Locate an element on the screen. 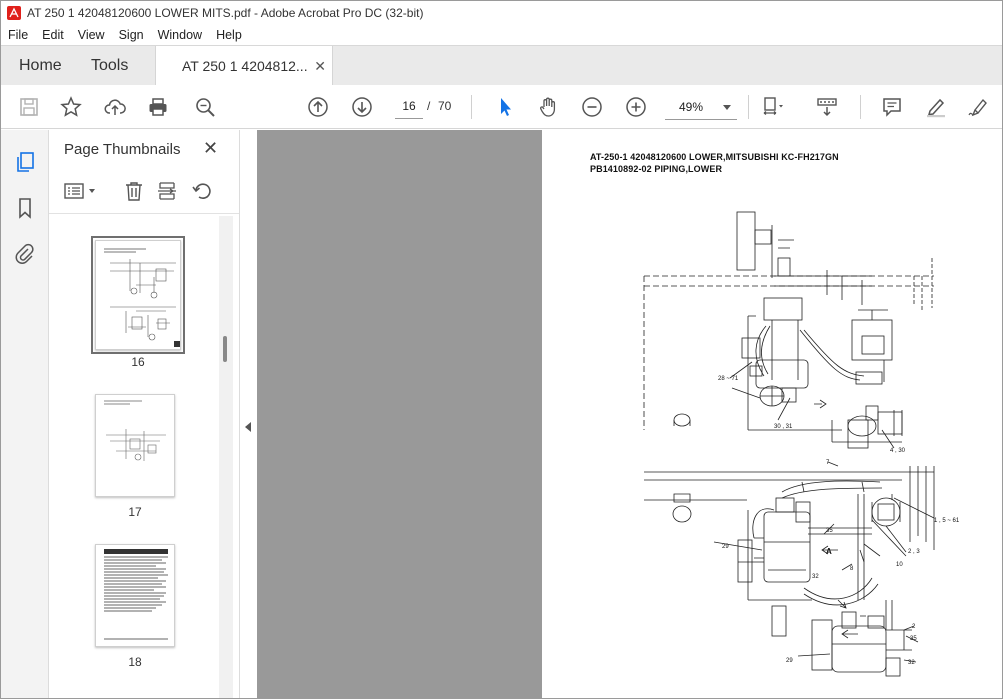 This screenshot has height=699, width=1003. page-thumbnails-icon is located at coordinates (25, 162).